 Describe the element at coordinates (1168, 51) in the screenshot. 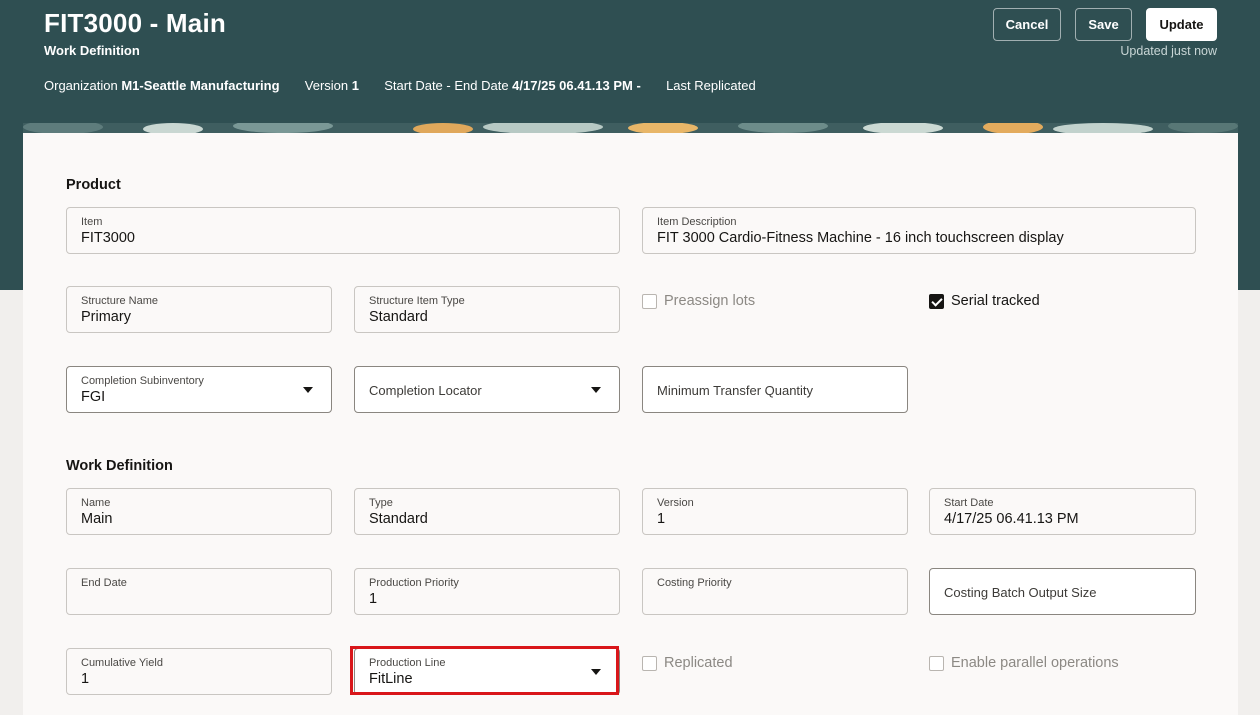

I see `save-status: Updated just now` at that location.